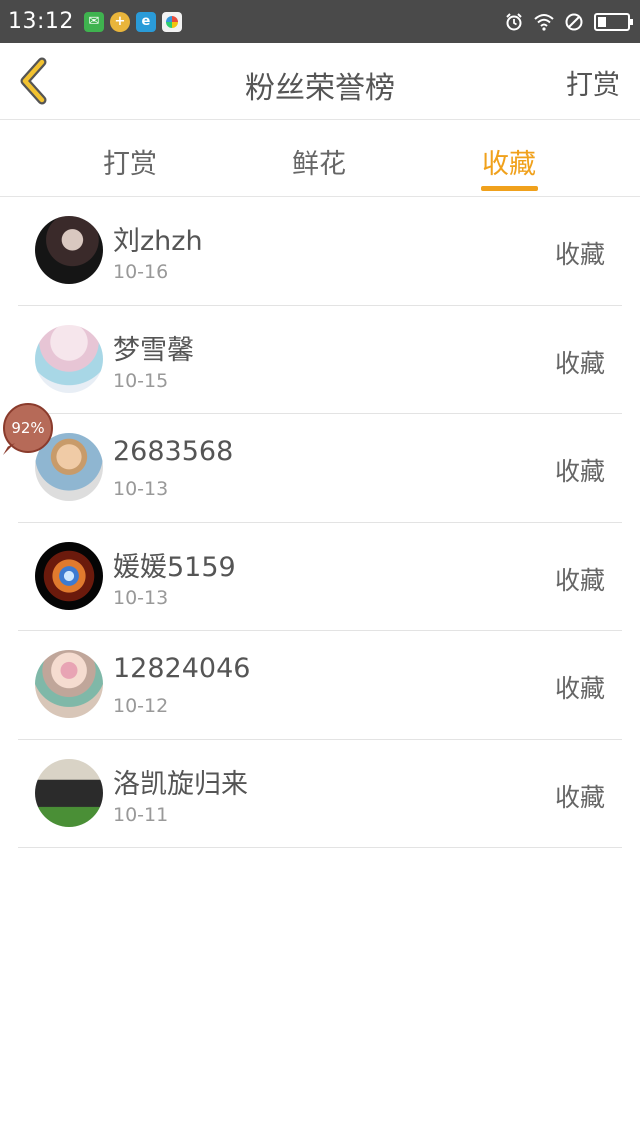 The image size is (640, 1138). What do you see at coordinates (319, 161) in the screenshot?
I see `tab-flowers: 鲜花` at bounding box center [319, 161].